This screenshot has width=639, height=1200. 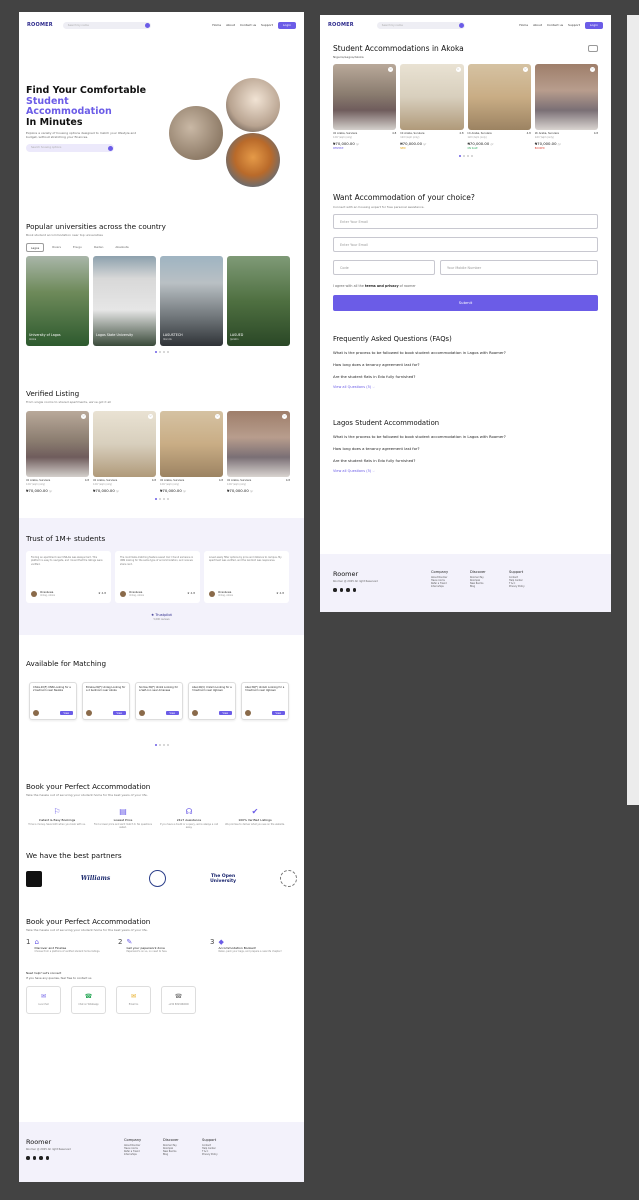 What do you see at coordinates (88, 1000) in the screenshot?
I see `whatsapp-button: ☎ Chat on Whatsapp` at bounding box center [88, 1000].